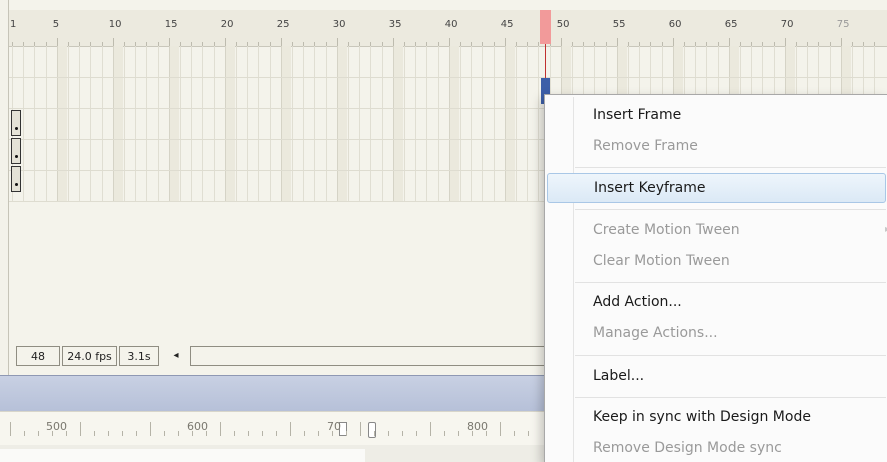 The image size is (887, 462). I want to click on ruler-frame-number: 1, so click(13, 24).